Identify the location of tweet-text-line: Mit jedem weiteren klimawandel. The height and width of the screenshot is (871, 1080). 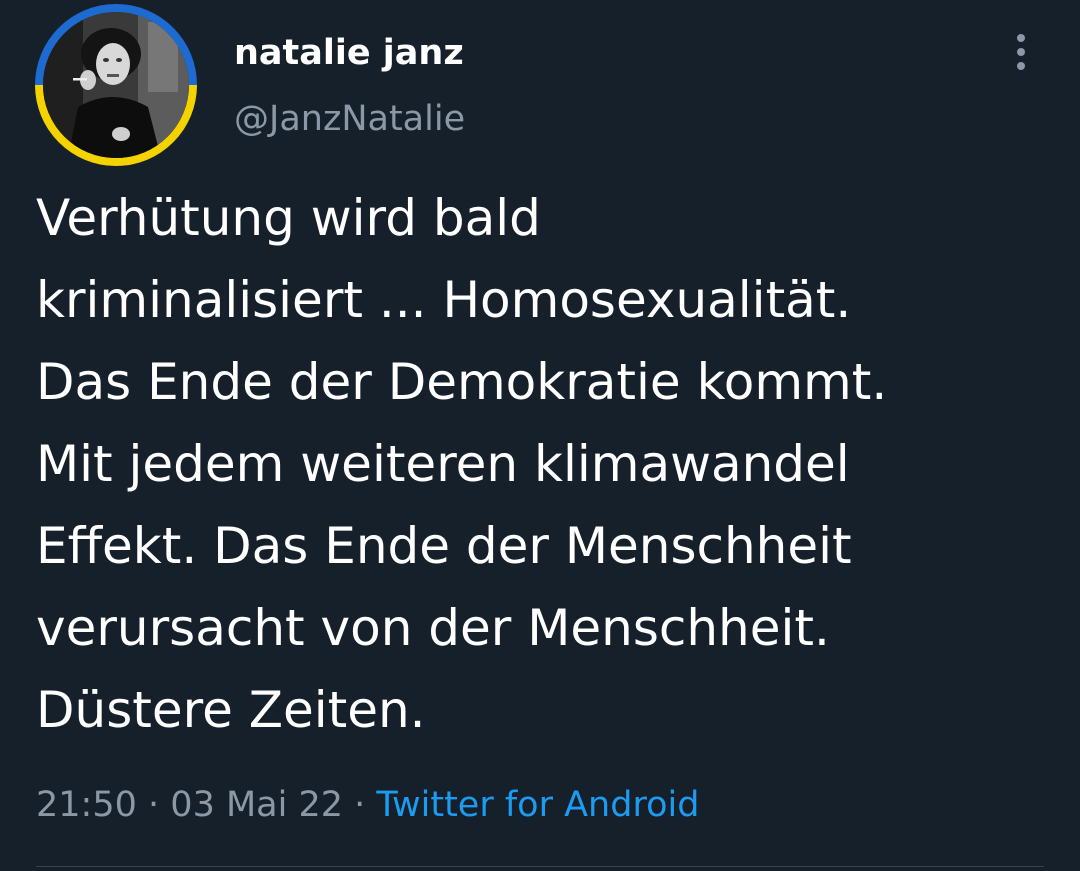
(443, 464).